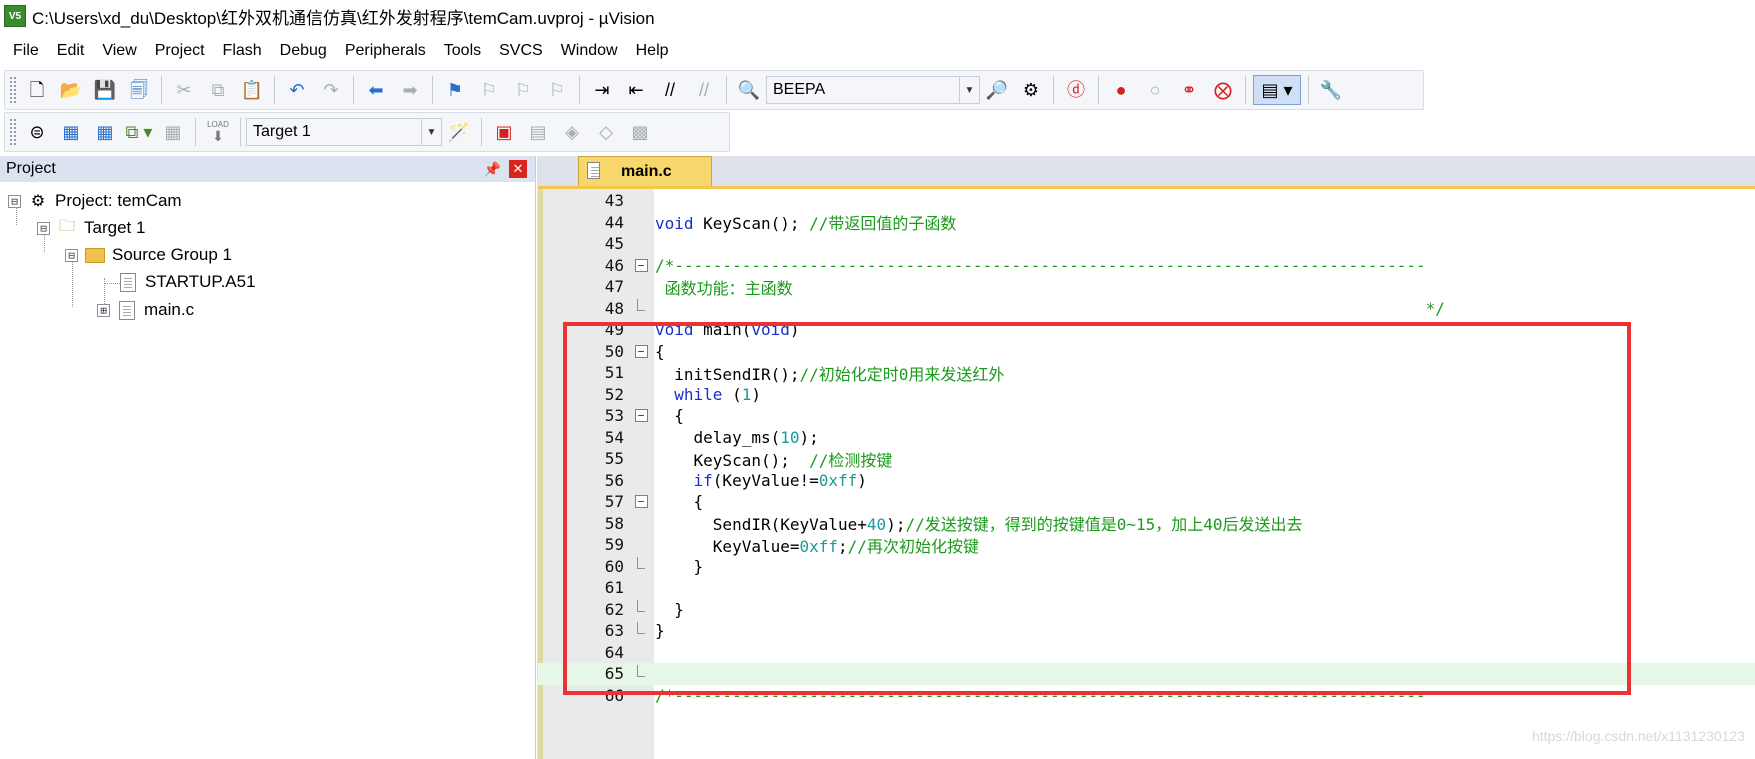 Image resolution: width=1755 pixels, height=759 pixels. Describe the element at coordinates (218, 90) in the screenshot. I see `copy-icon: ⧉` at that location.